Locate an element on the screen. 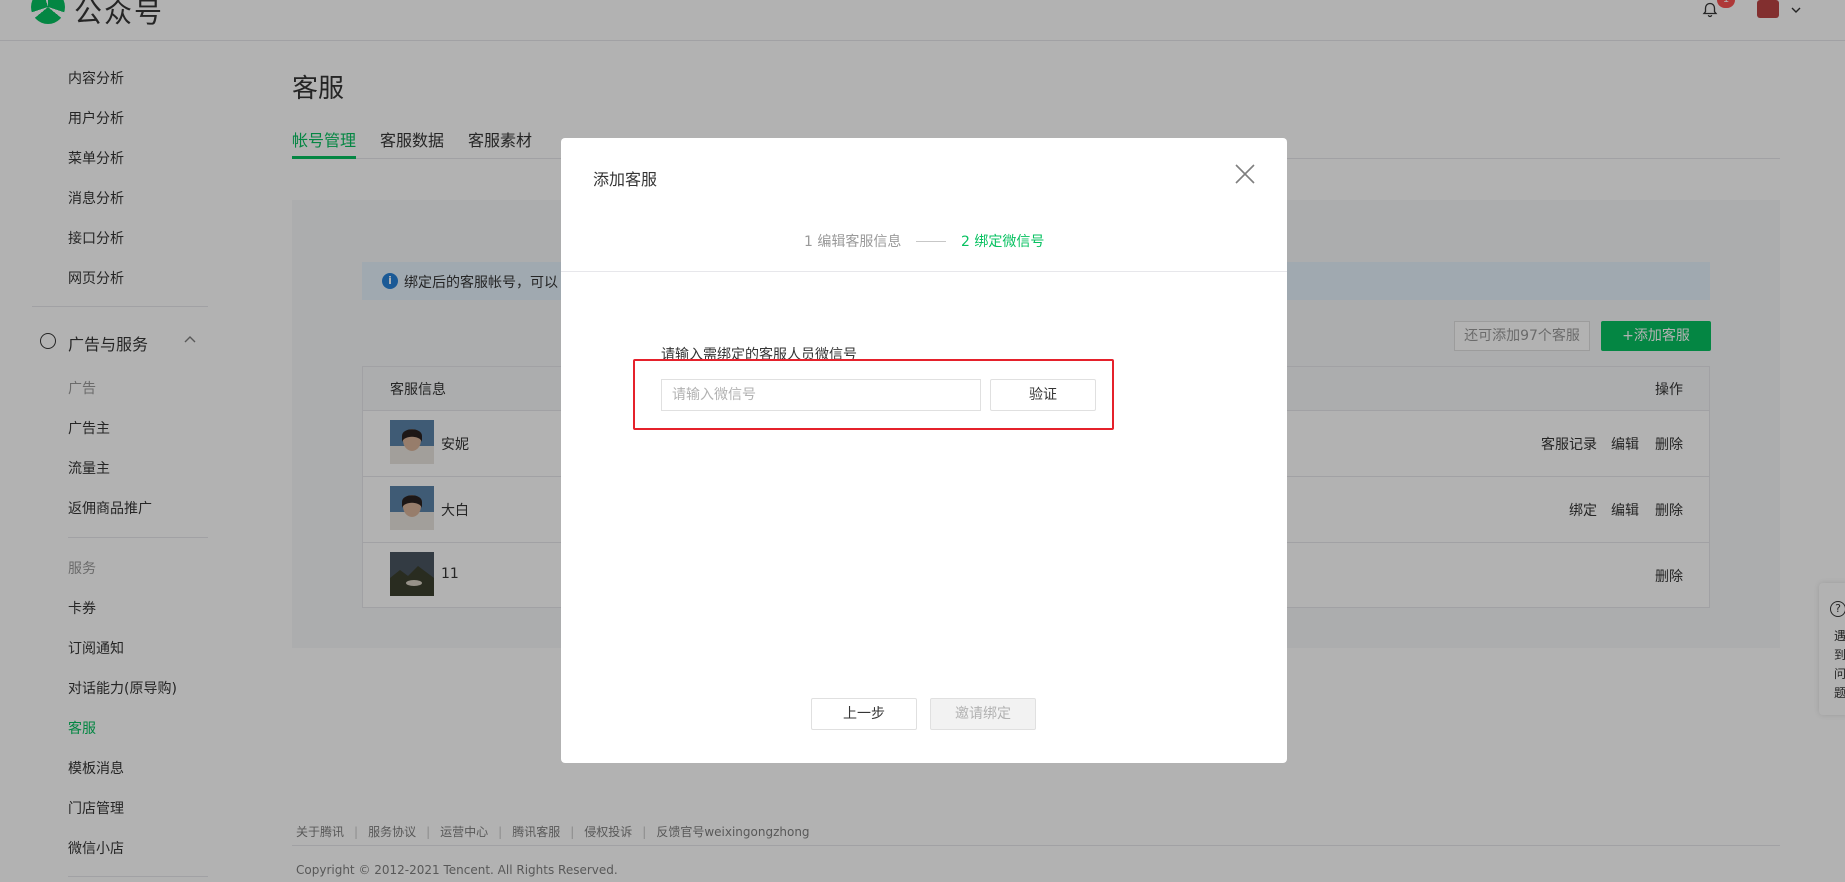 The width and height of the screenshot is (1845, 882). close-icon is located at coordinates (1245, 174).